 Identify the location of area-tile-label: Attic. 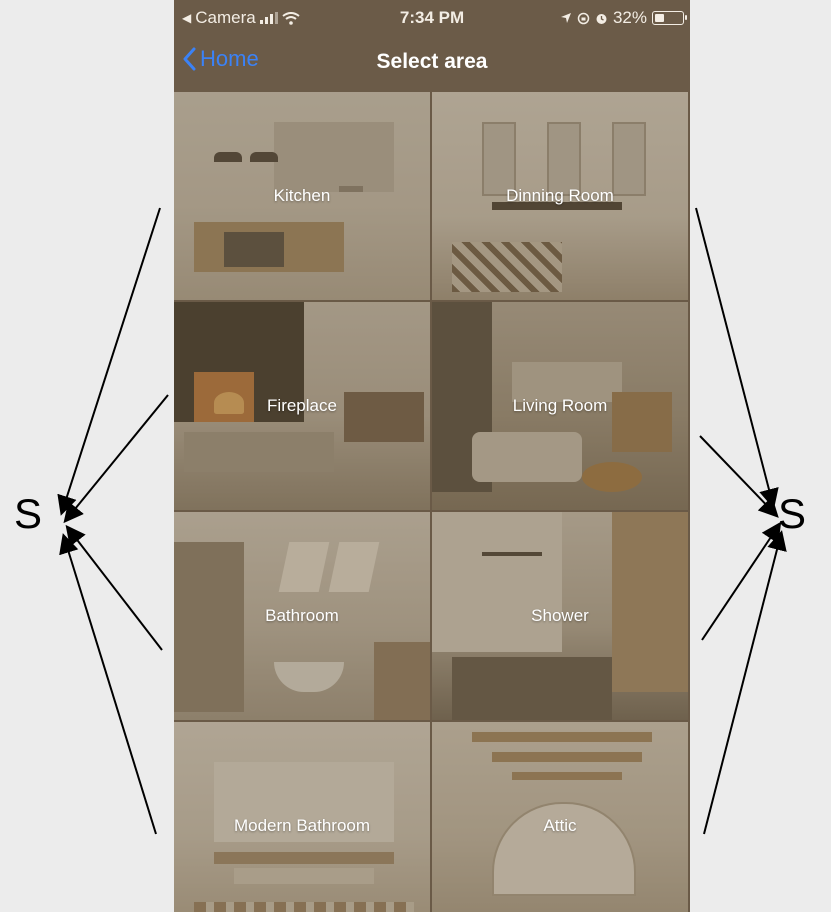
(560, 825).